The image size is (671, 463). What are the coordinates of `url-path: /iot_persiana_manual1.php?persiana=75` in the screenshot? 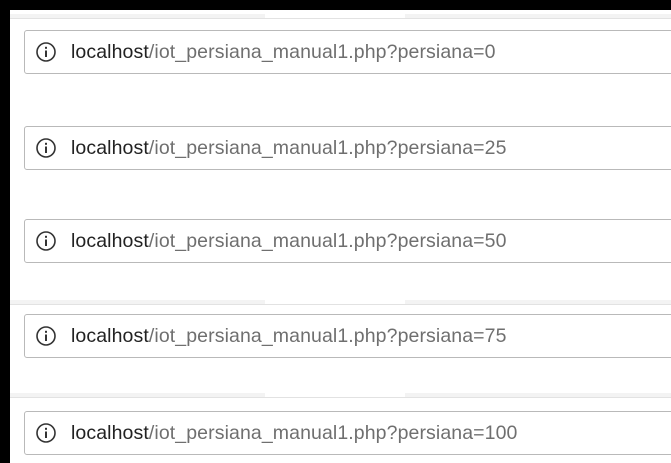 It's located at (327, 335).